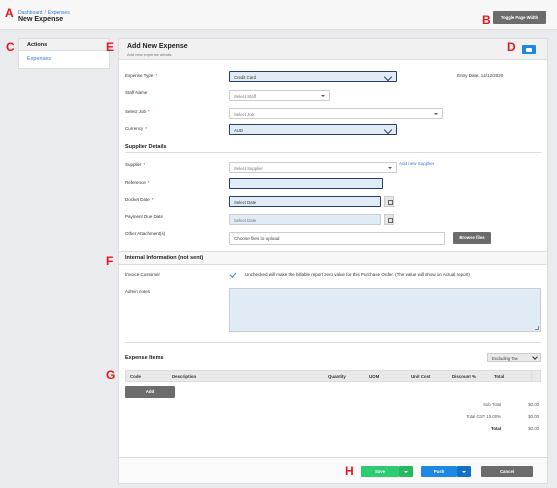 This screenshot has height=488, width=557. I want to click on supplier-label: Supplier *, so click(135, 164).